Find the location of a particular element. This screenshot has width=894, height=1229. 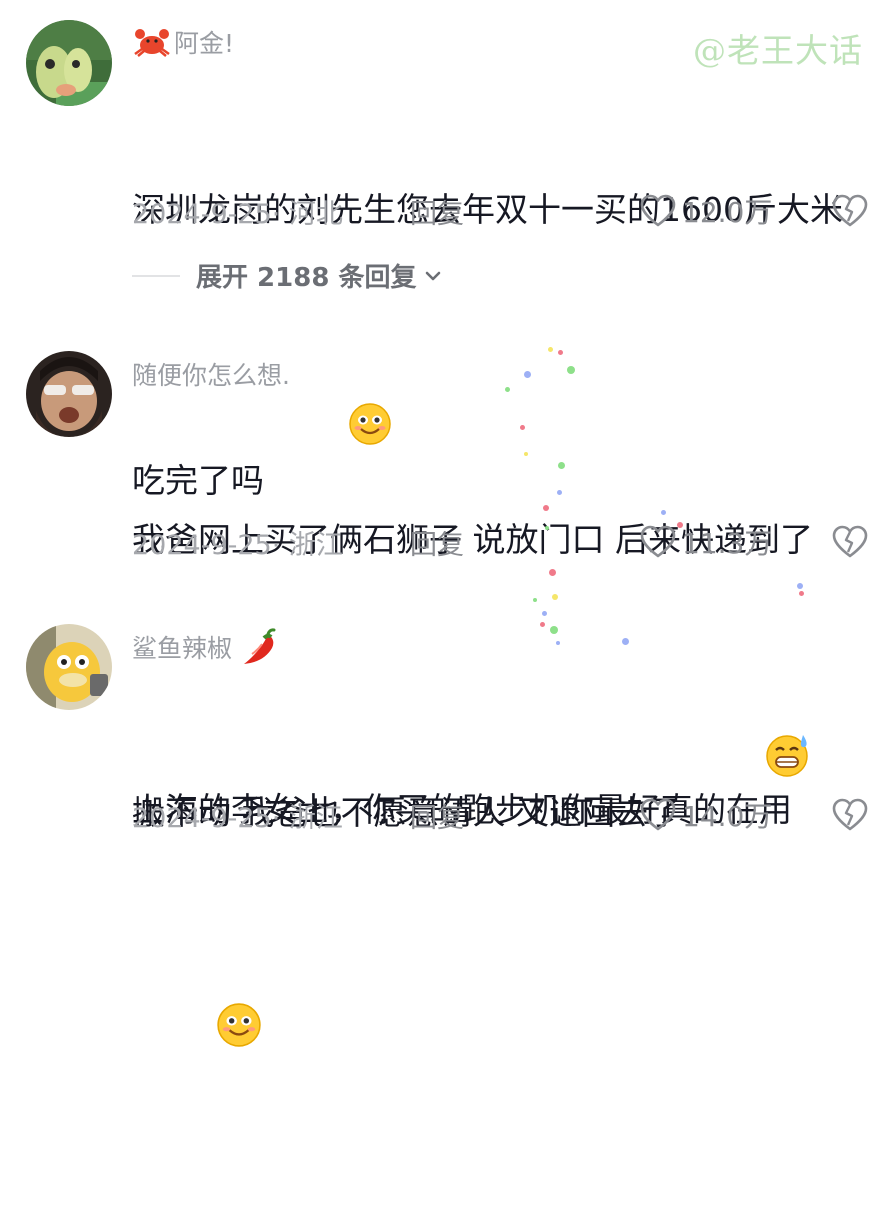

smile-emoji is located at coordinates (197, 1033).